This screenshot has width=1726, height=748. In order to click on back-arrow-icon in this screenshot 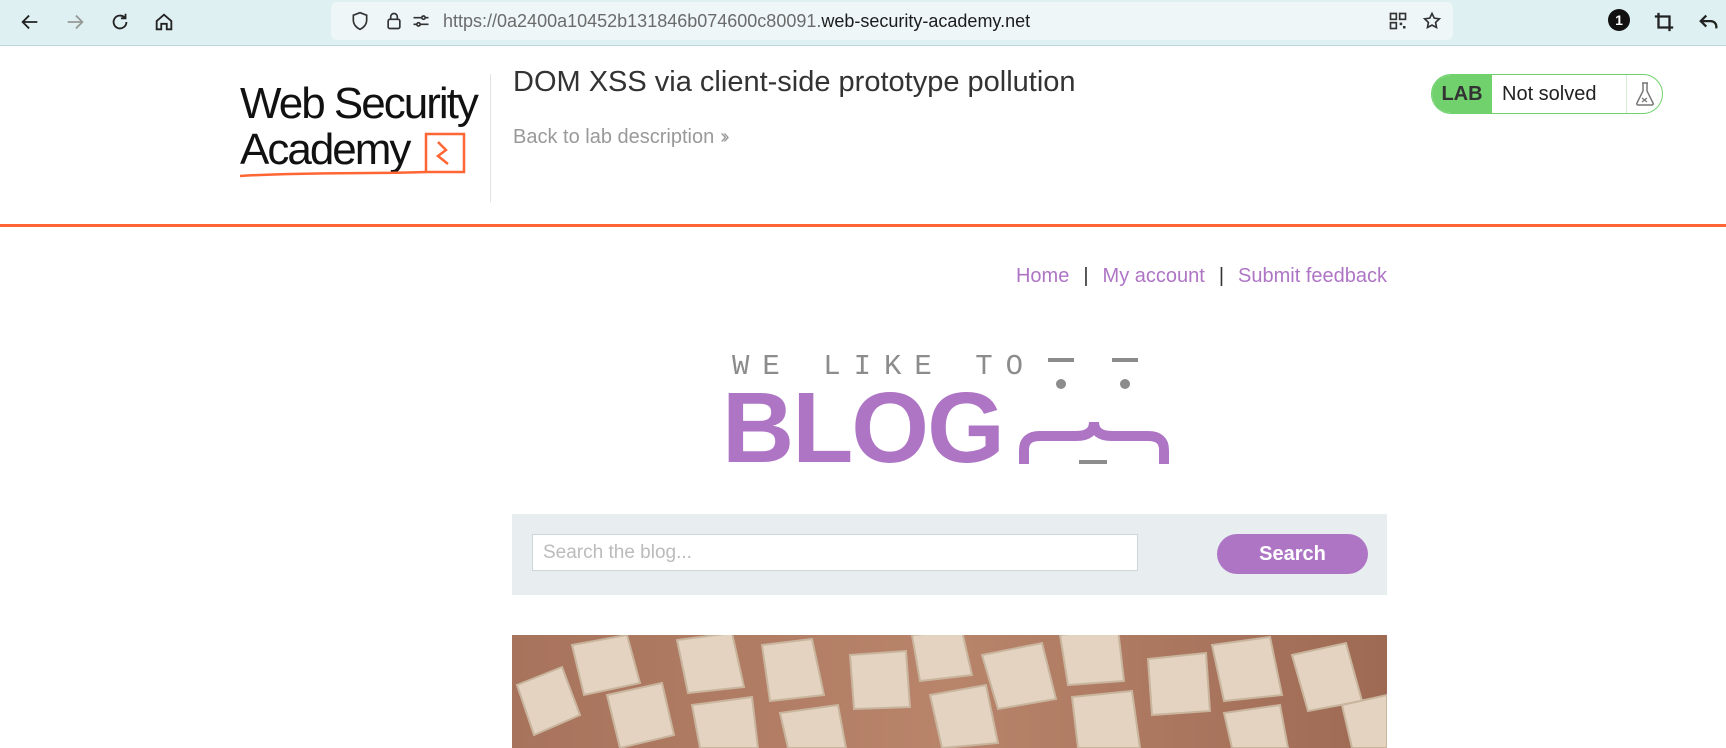, I will do `click(30, 22)`.